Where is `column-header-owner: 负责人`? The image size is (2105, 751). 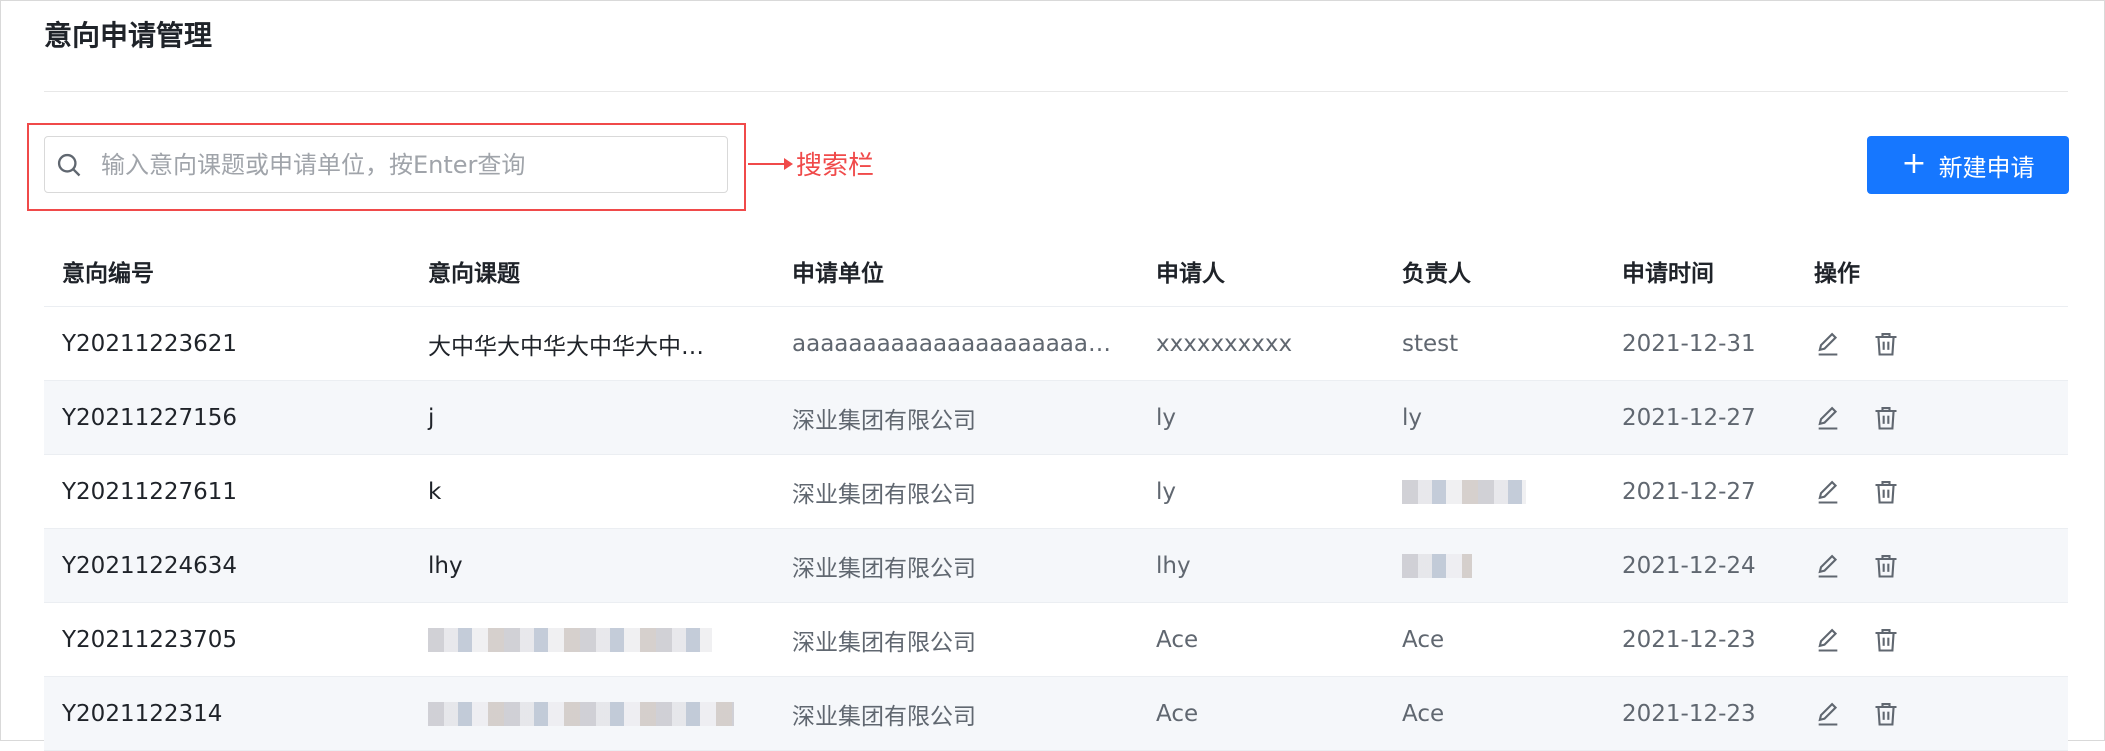
column-header-owner: 负责人 is located at coordinates (1494, 271).